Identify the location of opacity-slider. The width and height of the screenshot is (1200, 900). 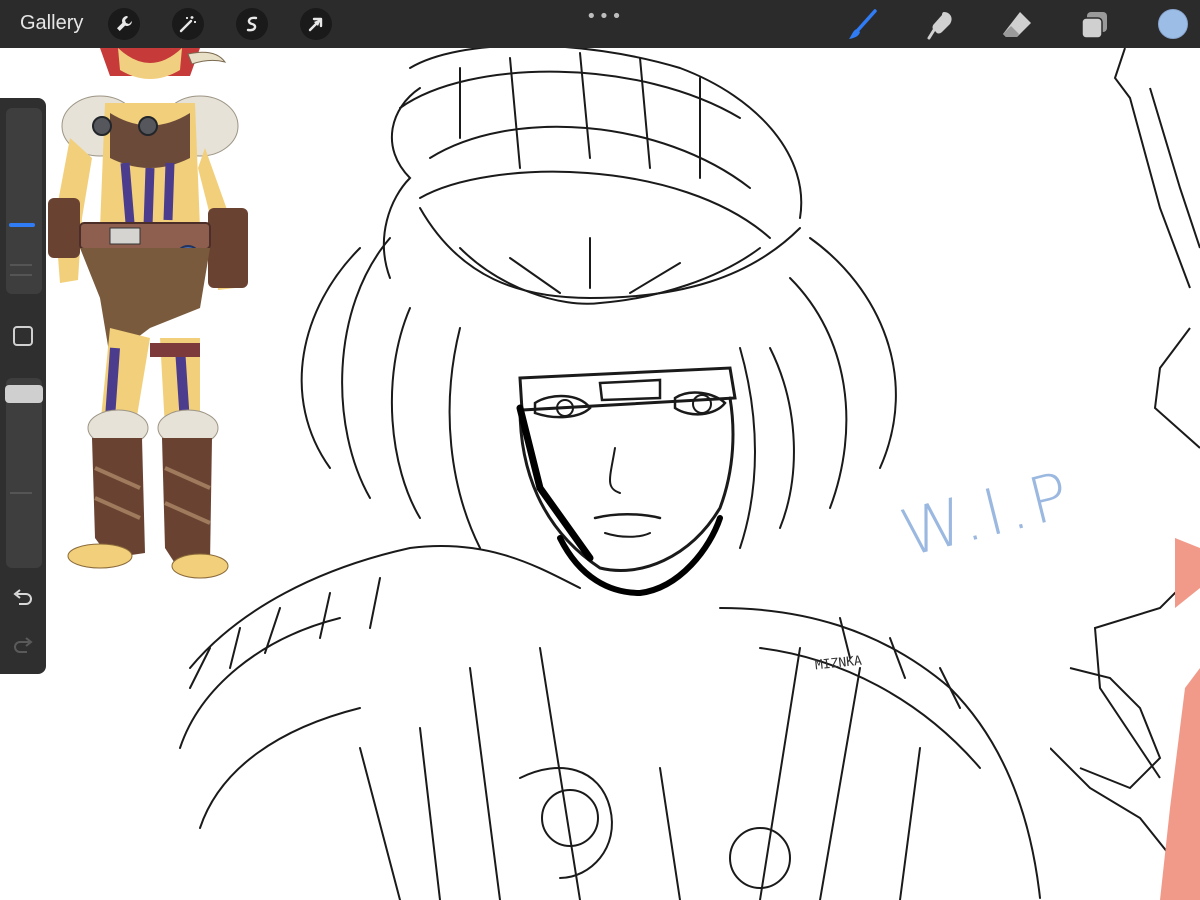
(24, 473).